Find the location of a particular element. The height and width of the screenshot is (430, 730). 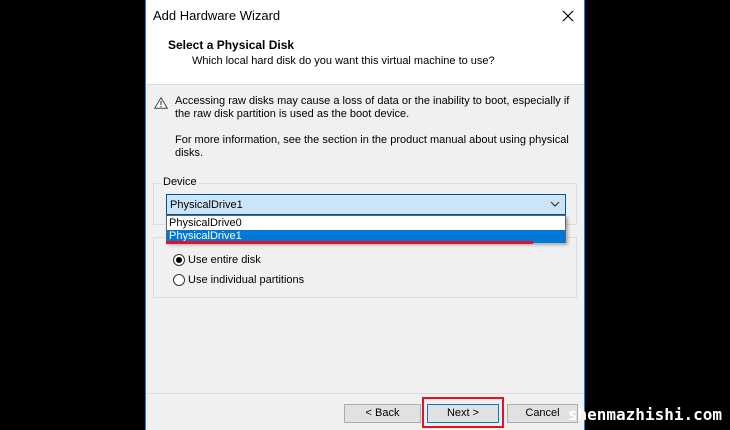

radio-use-individual-partitions: Use individual partitions is located at coordinates (238, 280).